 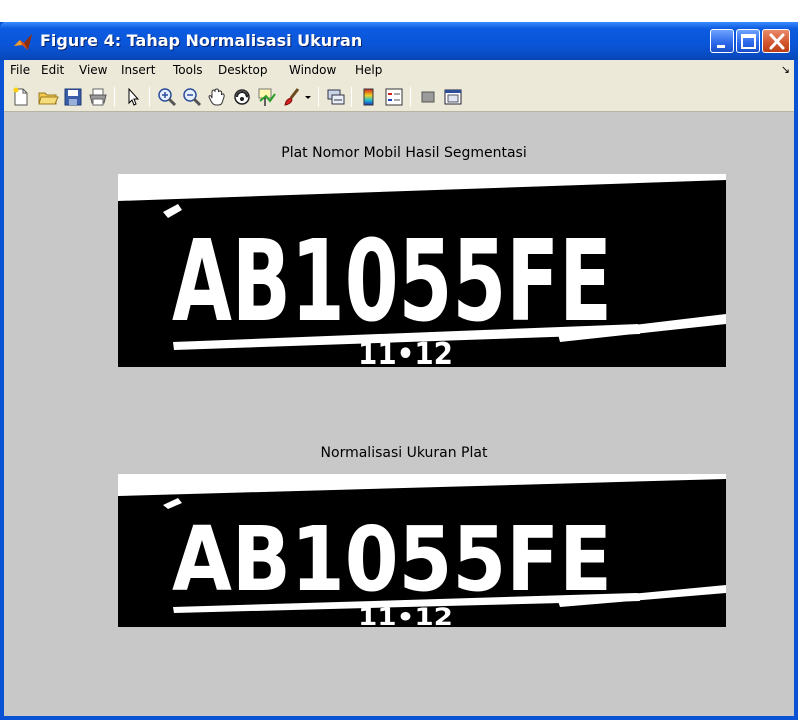 I want to click on menu-insert: Insert, so click(x=138, y=70).